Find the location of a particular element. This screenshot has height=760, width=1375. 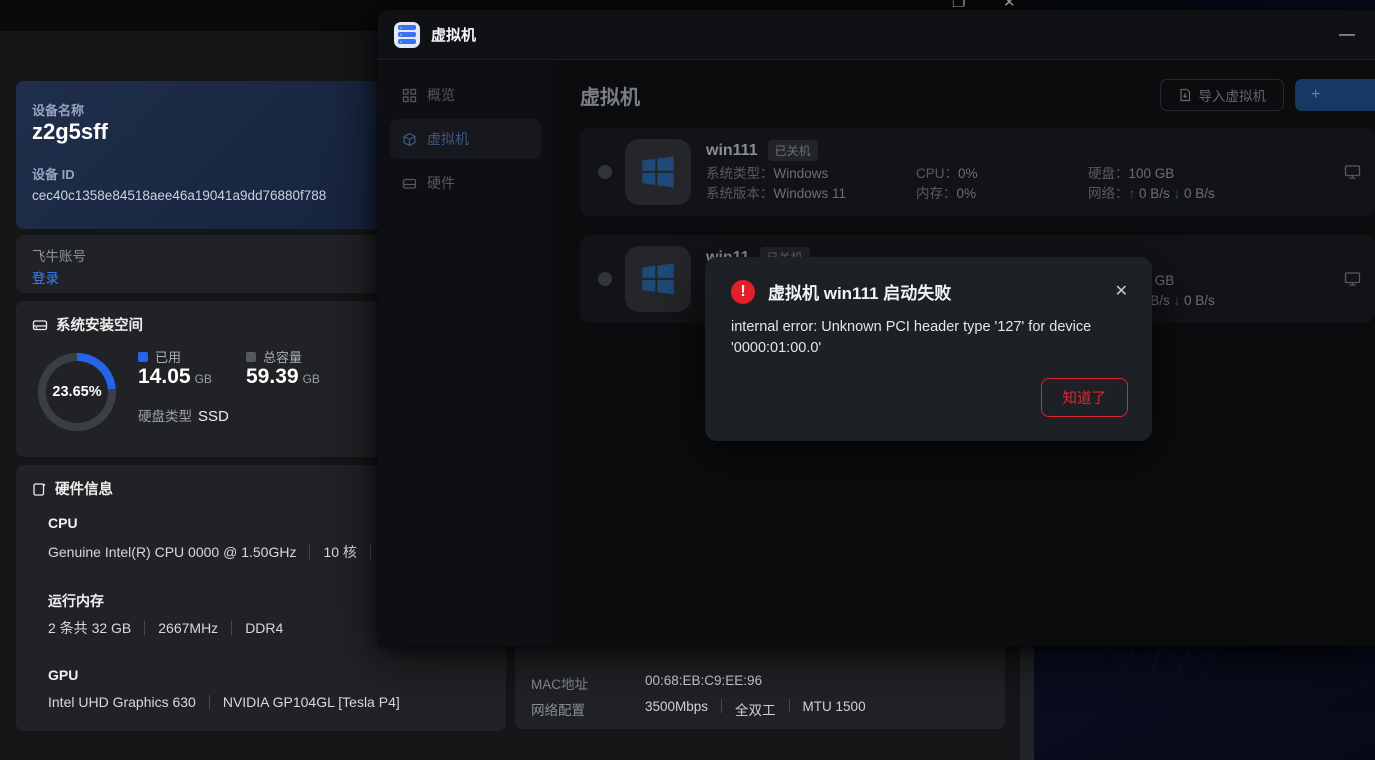

cpu-label: CPU is located at coordinates (63, 523).